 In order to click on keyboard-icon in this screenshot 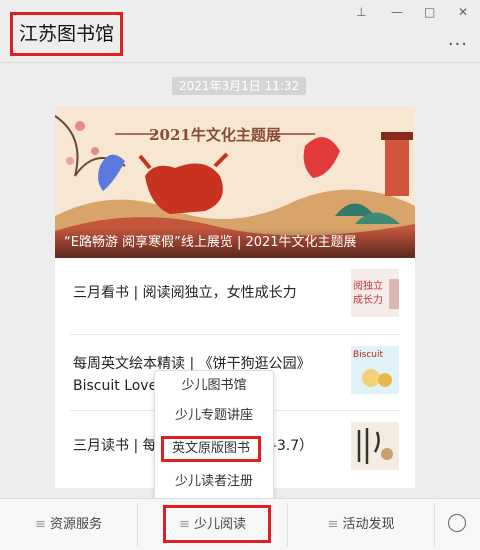, I will do `click(457, 523)`.